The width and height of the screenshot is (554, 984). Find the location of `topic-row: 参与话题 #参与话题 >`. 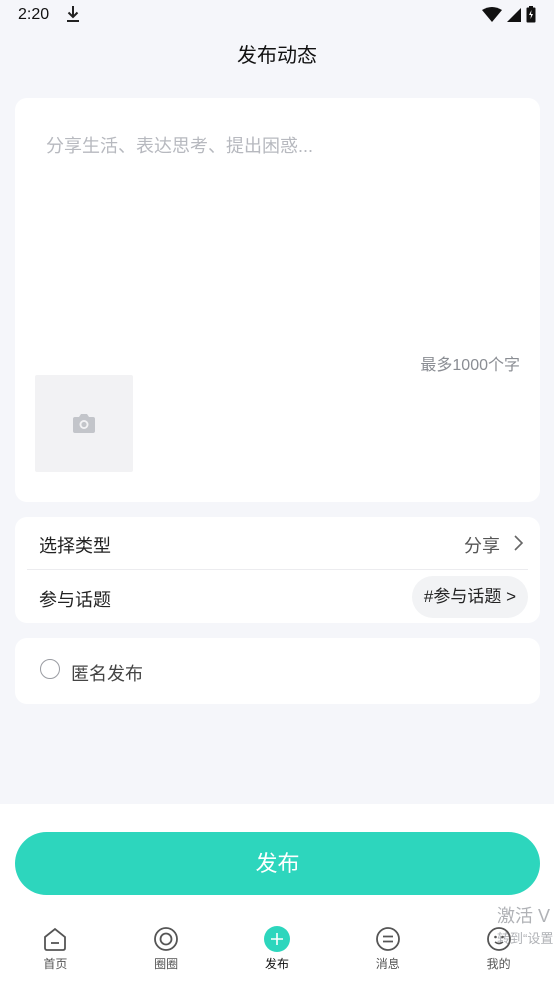

topic-row: 参与话题 #参与话题 > is located at coordinates (277, 597).